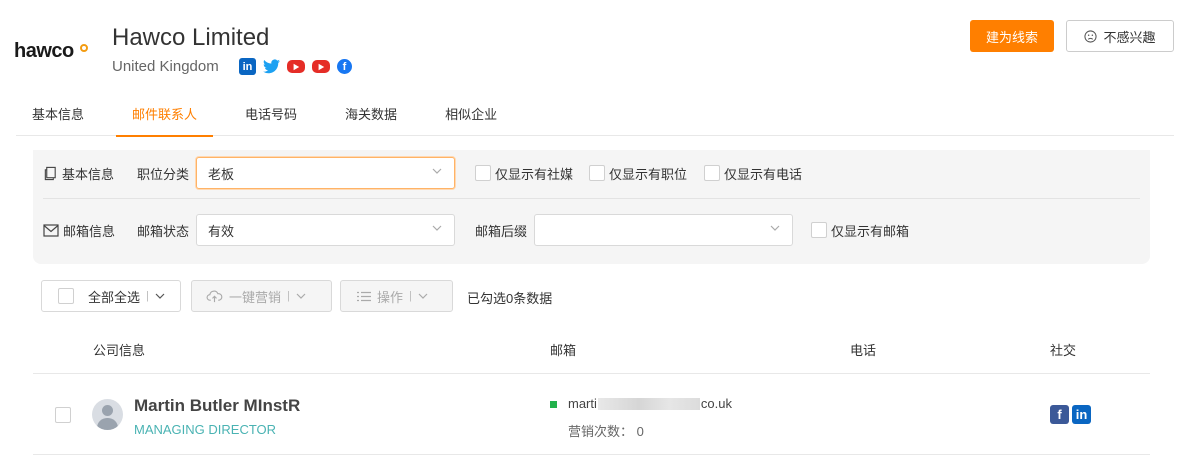 This screenshot has width=1183, height=464. What do you see at coordinates (1070, 414) in the screenshot?
I see `contact-socials: f in` at bounding box center [1070, 414].